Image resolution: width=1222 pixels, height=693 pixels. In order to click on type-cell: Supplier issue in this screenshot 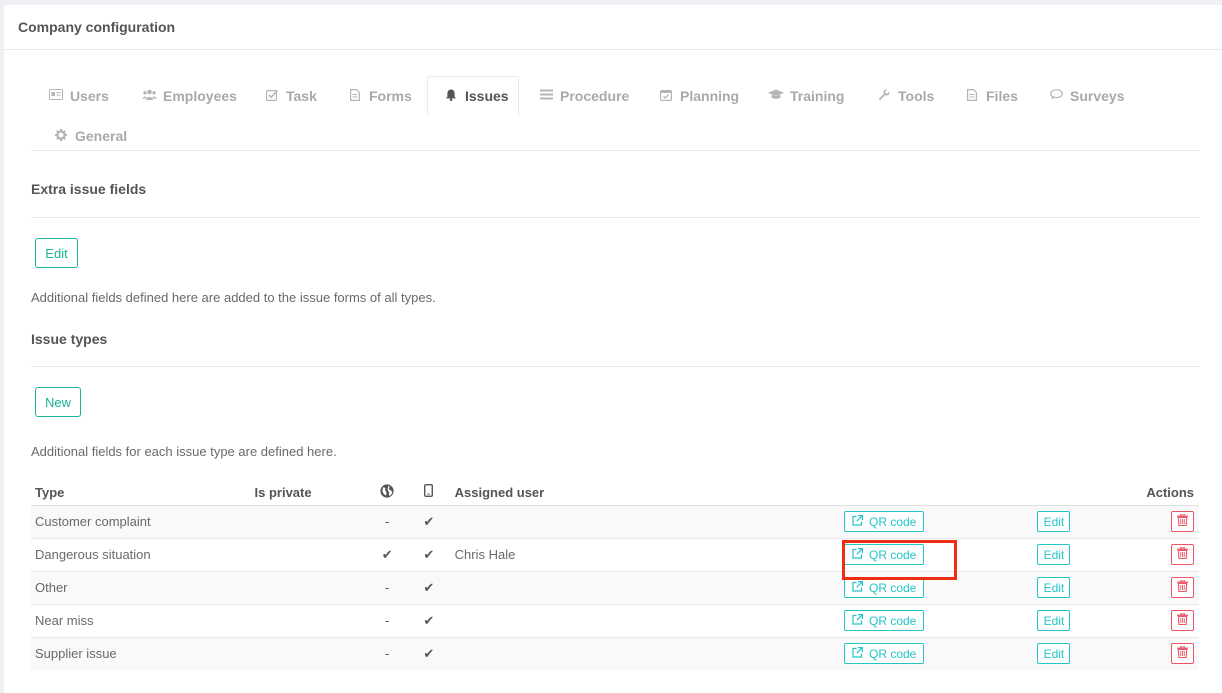, I will do `click(141, 653)`.